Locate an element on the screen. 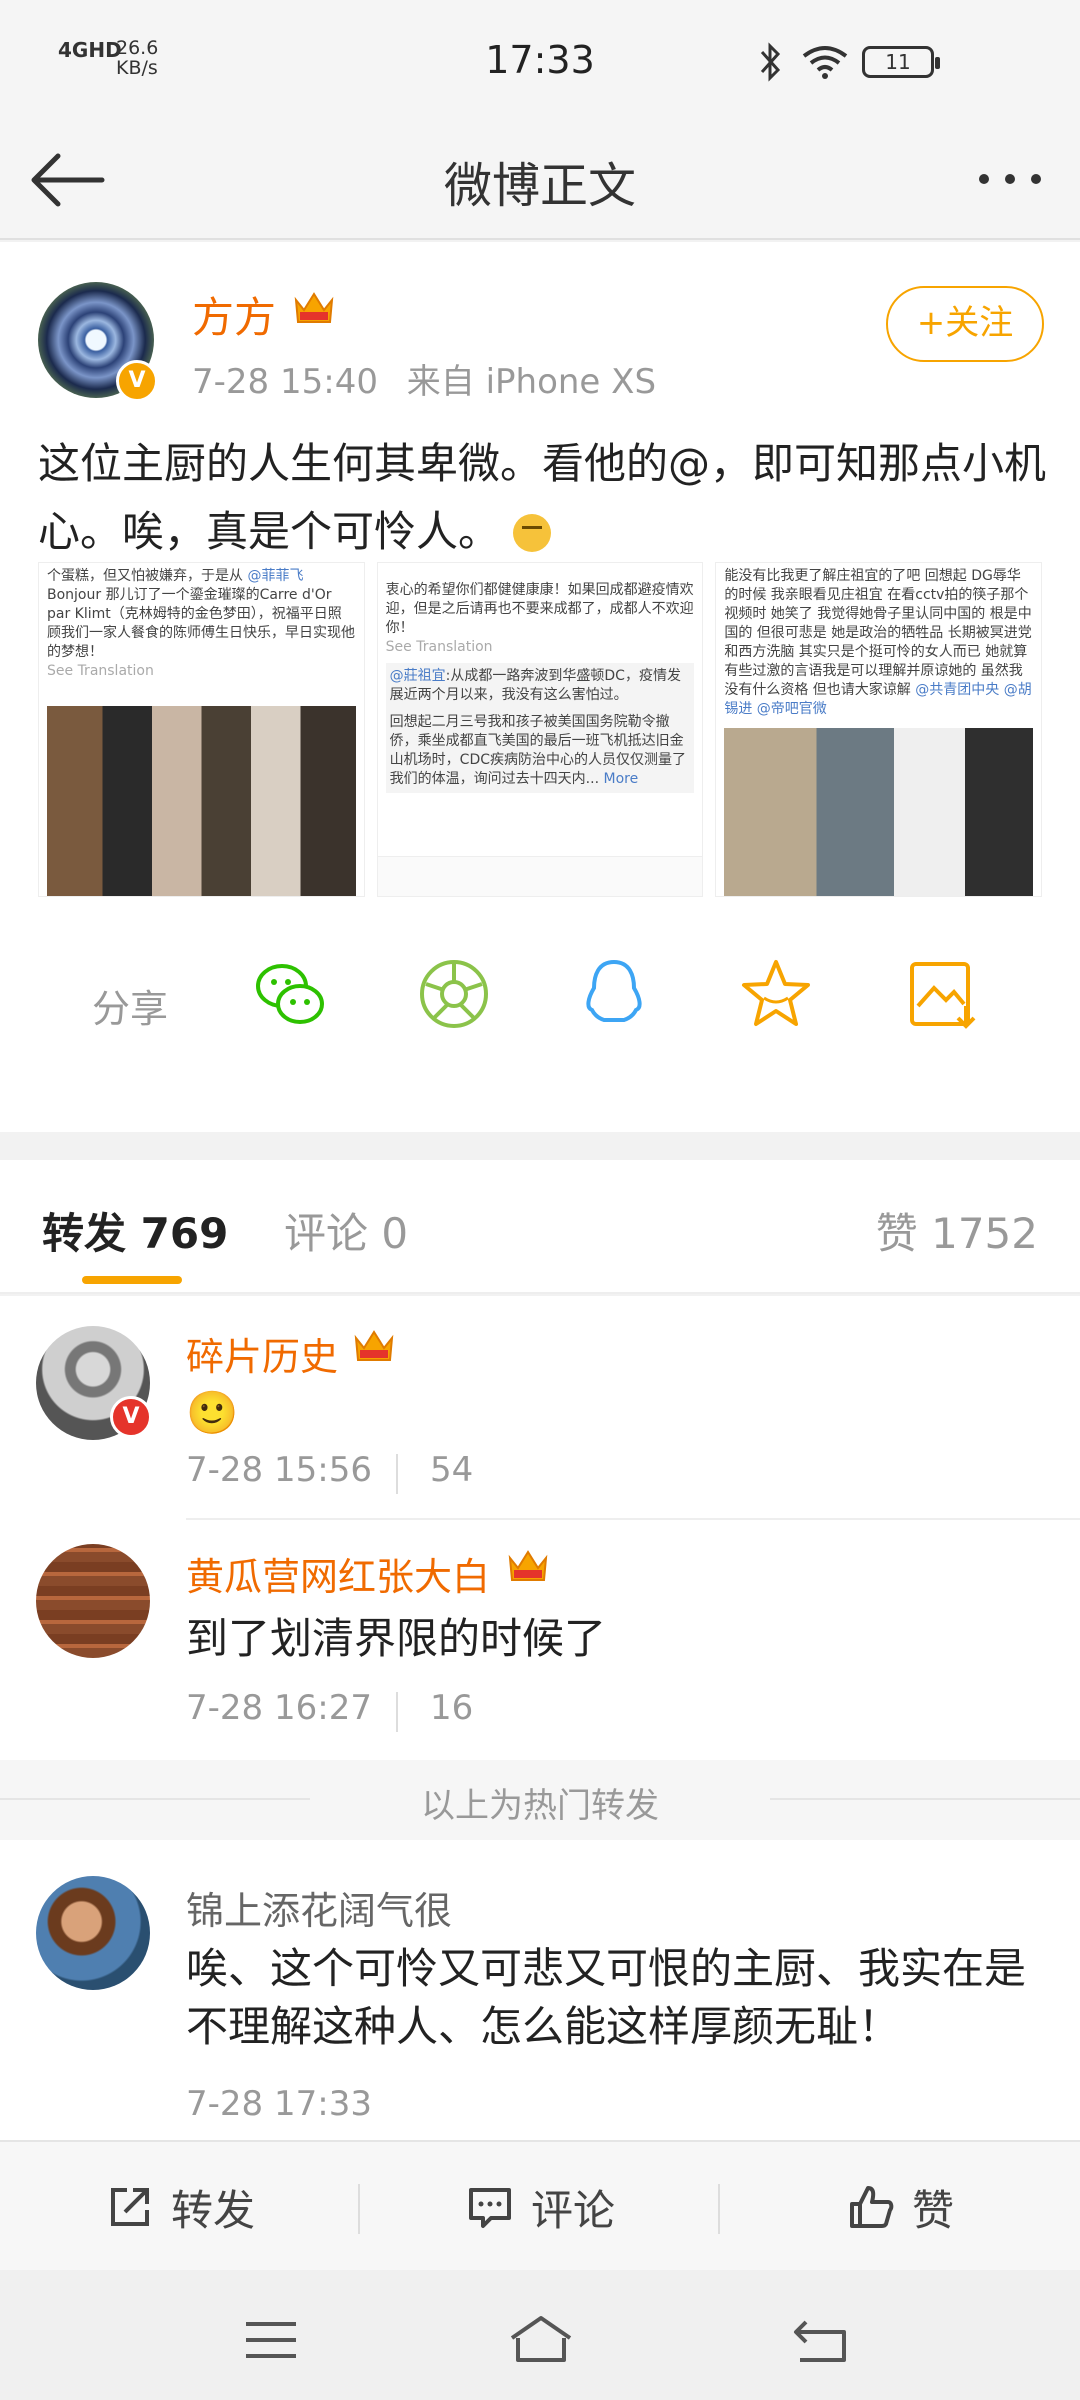 The height and width of the screenshot is (2400, 1080). hot-reposts-divider: 以上为热门转发 is located at coordinates (540, 1800).